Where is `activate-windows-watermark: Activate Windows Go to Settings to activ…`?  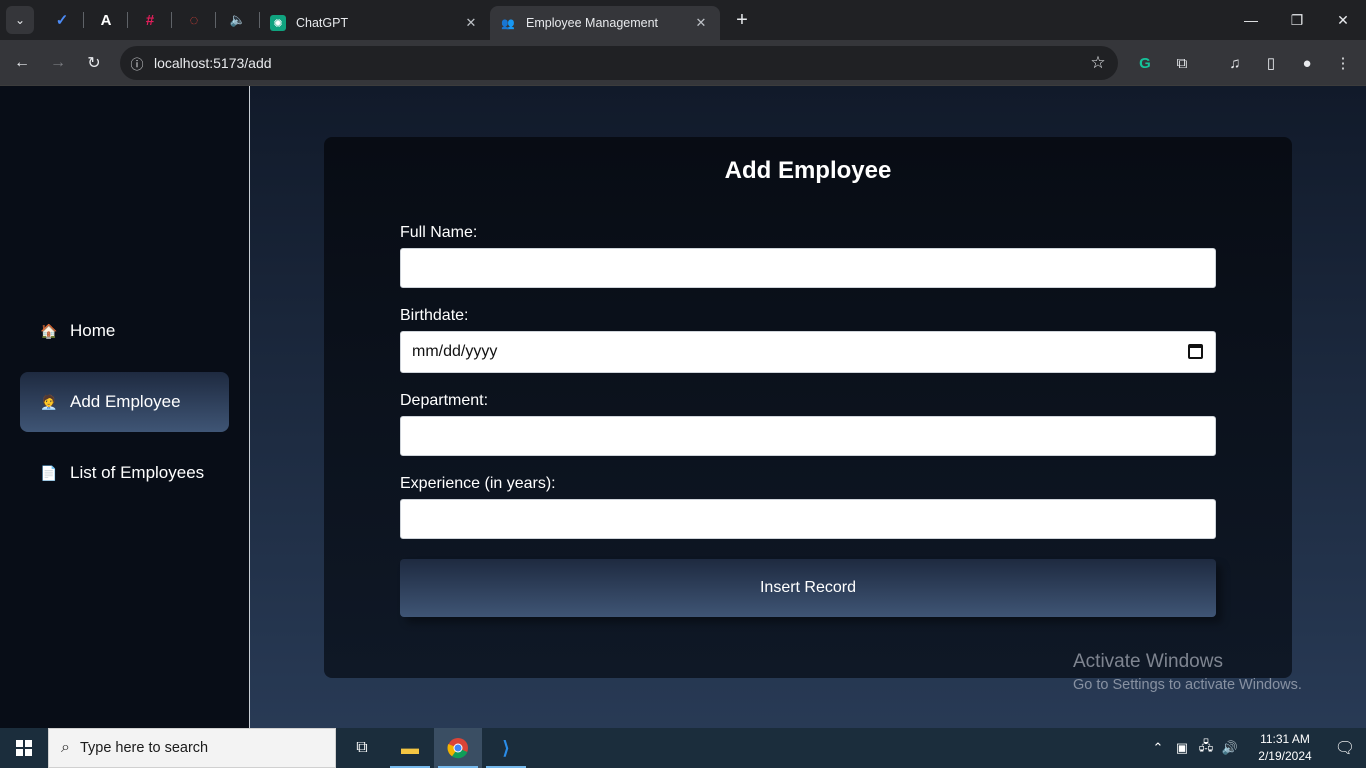 activate-windows-watermark: Activate Windows Go to Settings to activ… is located at coordinates (1187, 672).